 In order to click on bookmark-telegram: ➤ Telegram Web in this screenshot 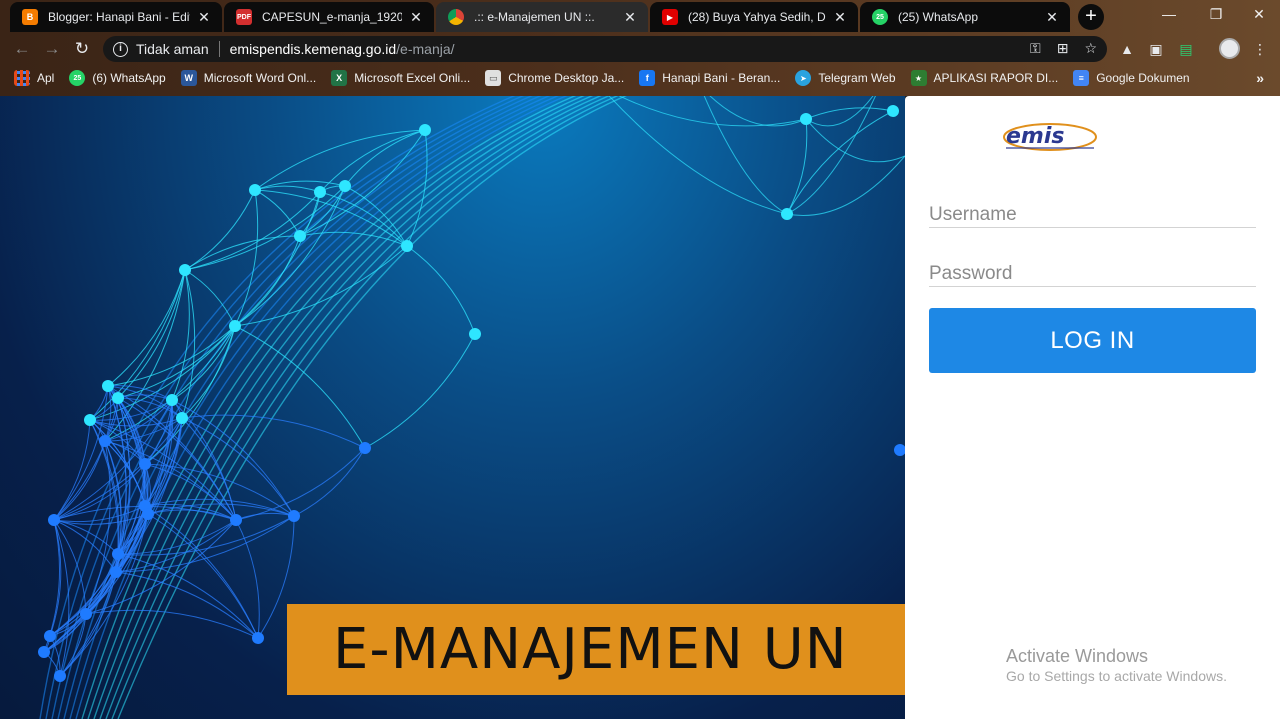, I will do `click(845, 78)`.